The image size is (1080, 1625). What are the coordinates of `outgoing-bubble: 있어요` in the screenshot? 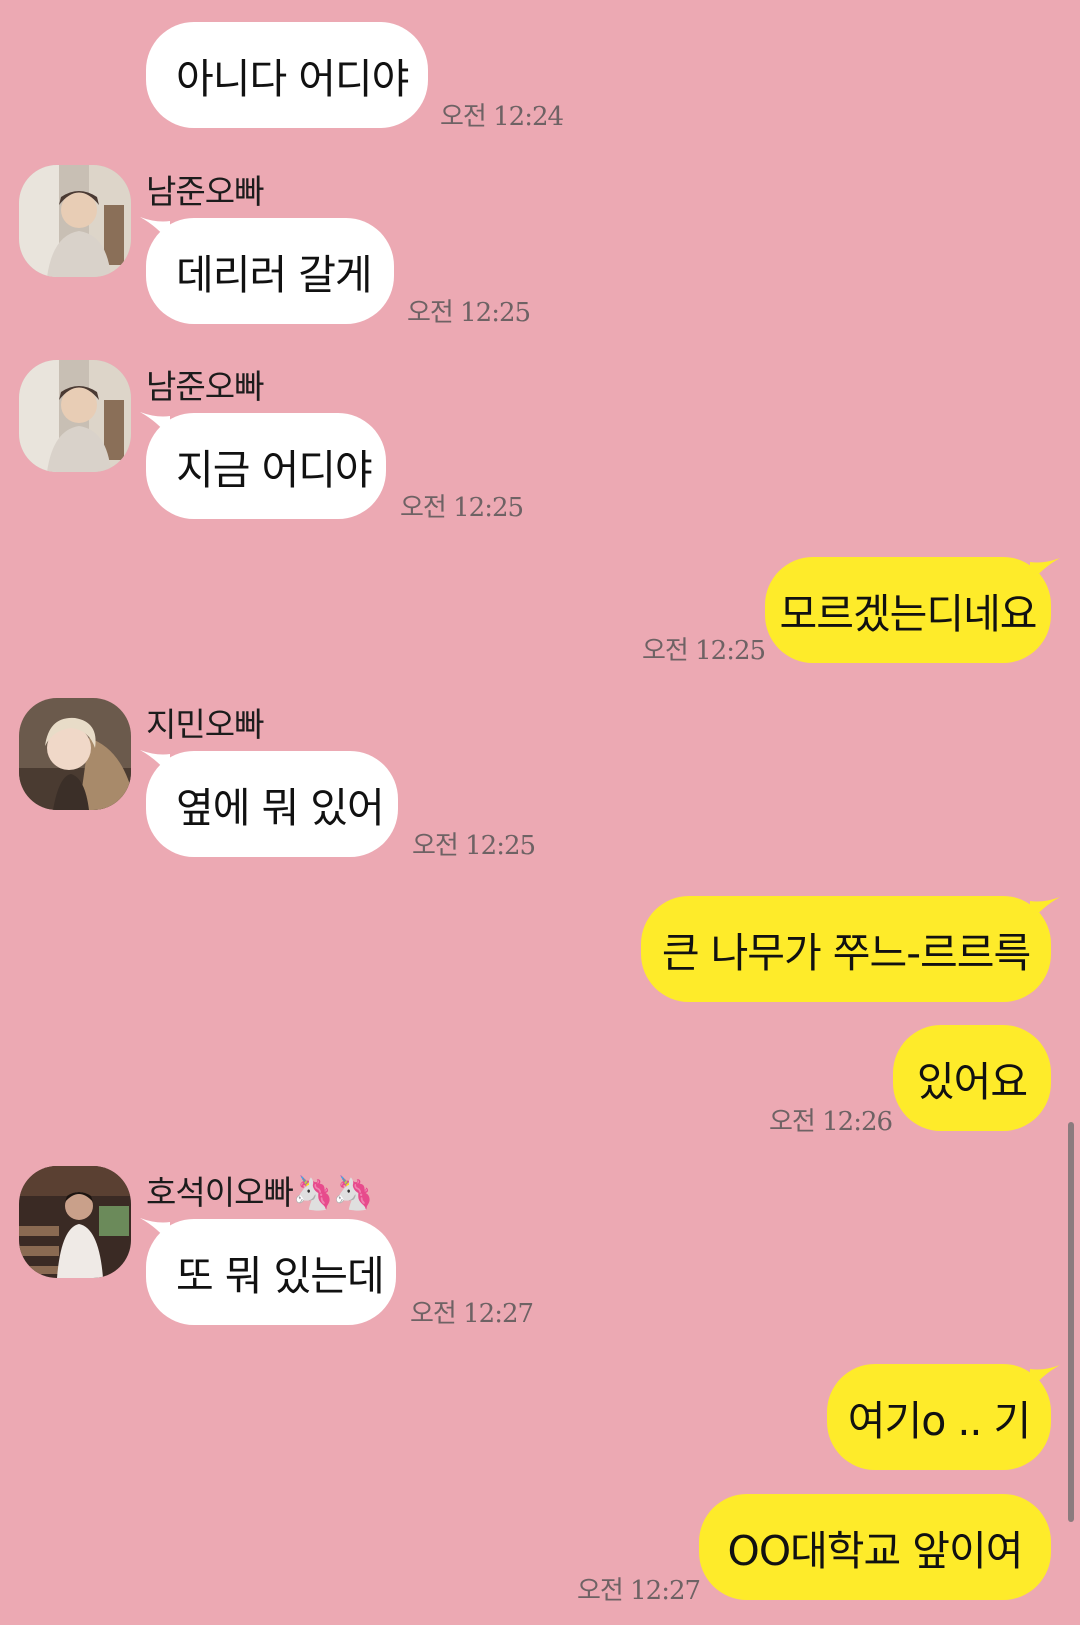 It's located at (972, 1078).